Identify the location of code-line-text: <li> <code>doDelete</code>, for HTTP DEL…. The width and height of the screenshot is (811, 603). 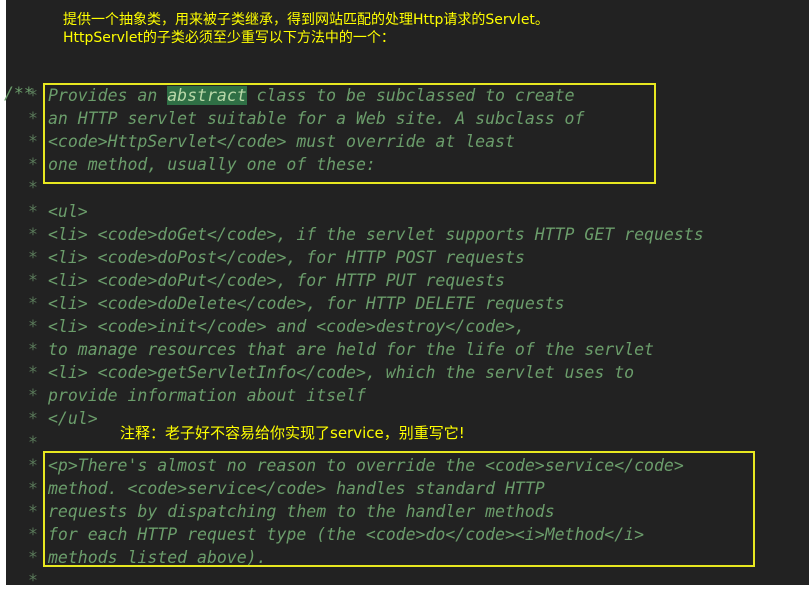
(306, 303).